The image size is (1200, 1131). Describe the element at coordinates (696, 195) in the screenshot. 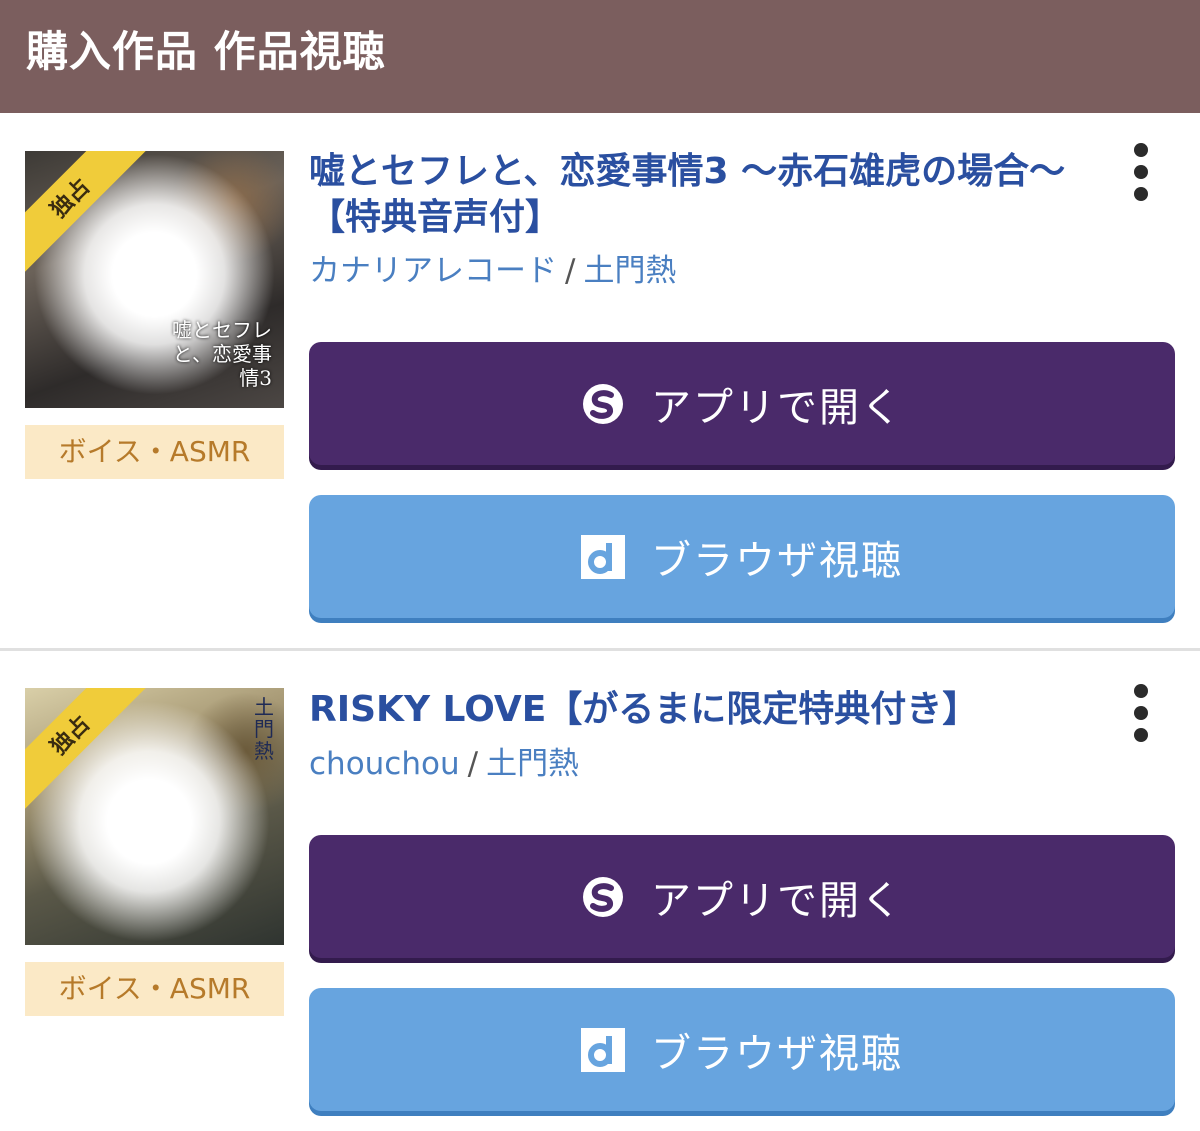

I see `work-title-link: 嘘とセフレと、恋愛事情3 〜赤石雄虎の場合〜【特典音声付】` at that location.